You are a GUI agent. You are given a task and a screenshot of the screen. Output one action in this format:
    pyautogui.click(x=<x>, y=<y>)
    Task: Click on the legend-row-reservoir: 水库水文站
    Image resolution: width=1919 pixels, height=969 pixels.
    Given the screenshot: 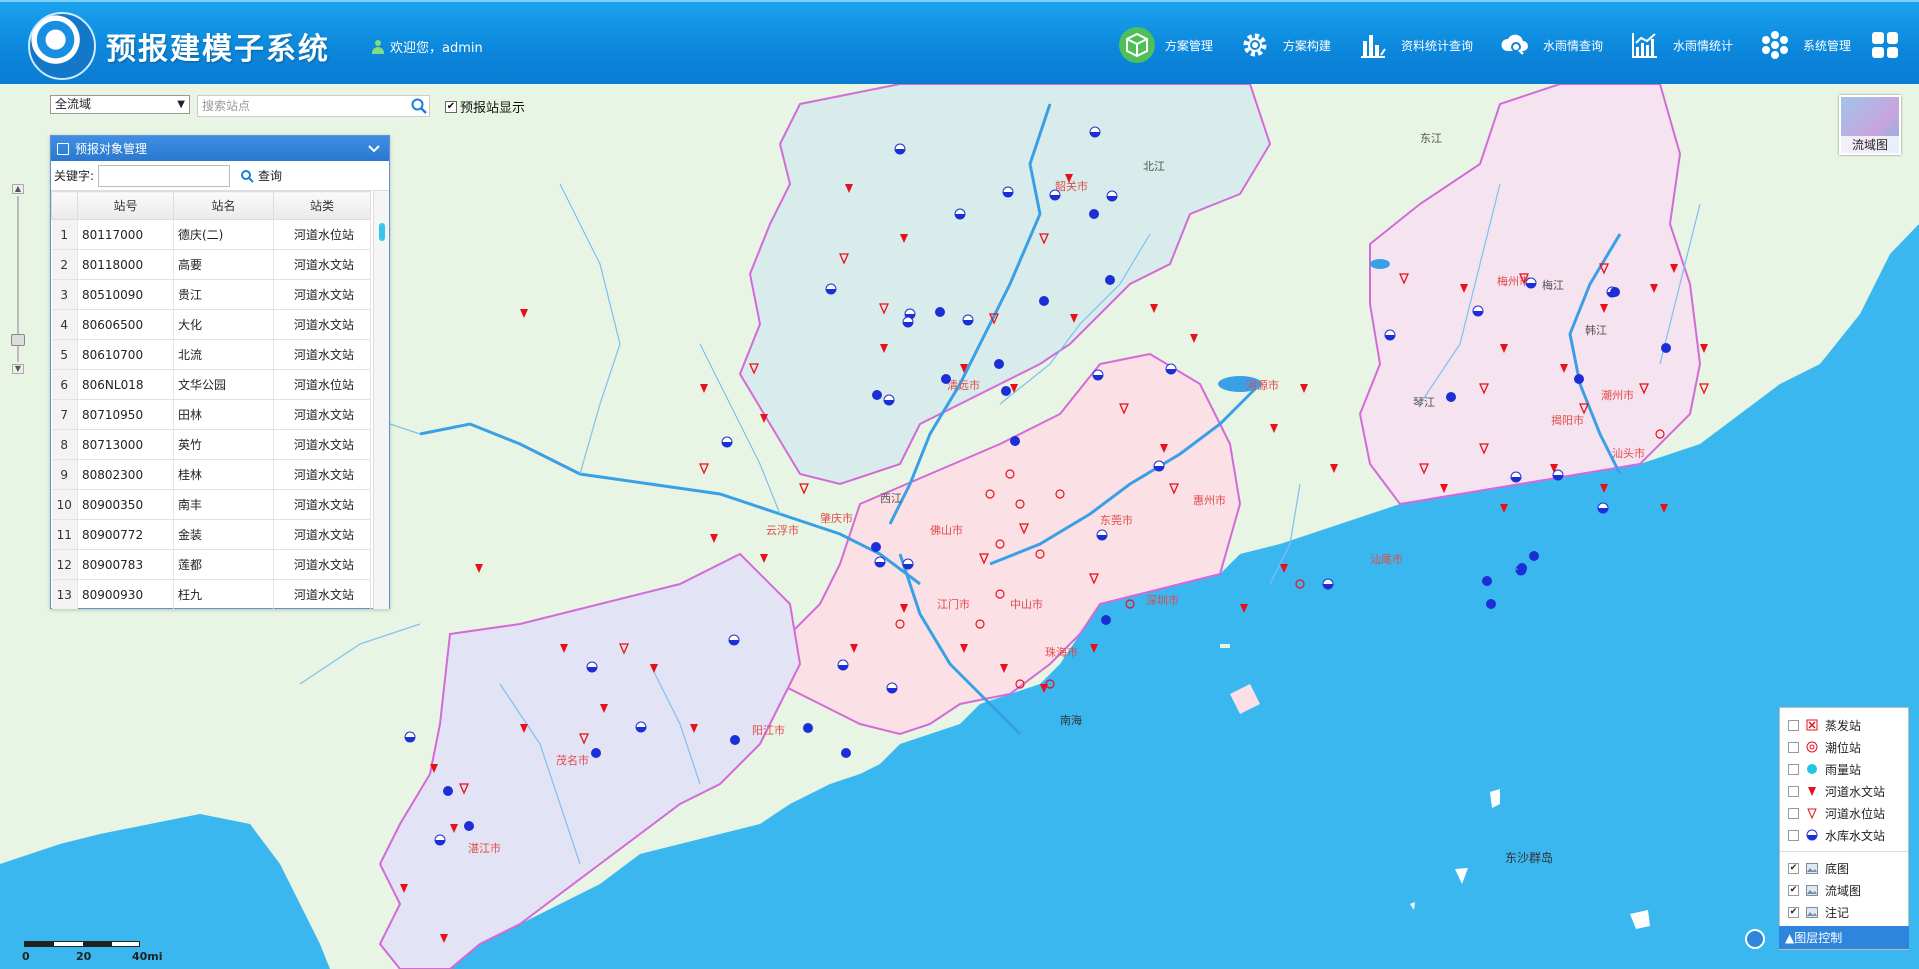 What is the action you would take?
    pyautogui.click(x=1844, y=835)
    